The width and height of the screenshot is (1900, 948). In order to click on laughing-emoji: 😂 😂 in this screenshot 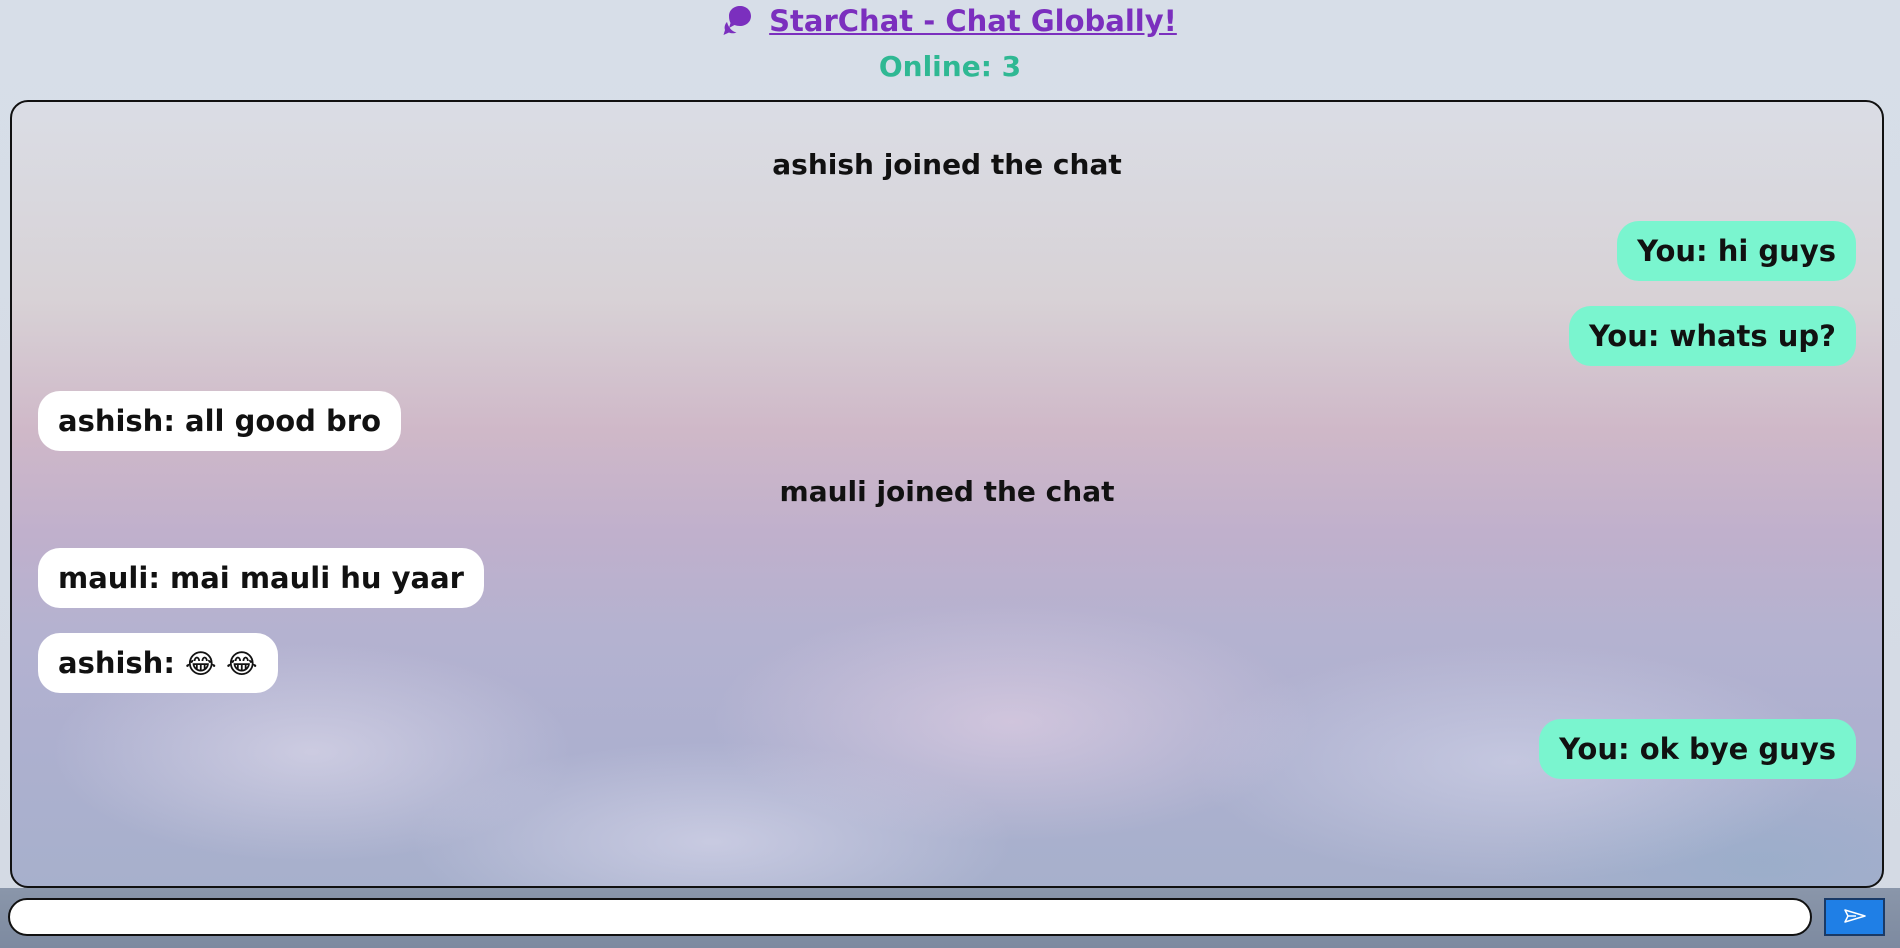, I will do `click(221, 664)`.